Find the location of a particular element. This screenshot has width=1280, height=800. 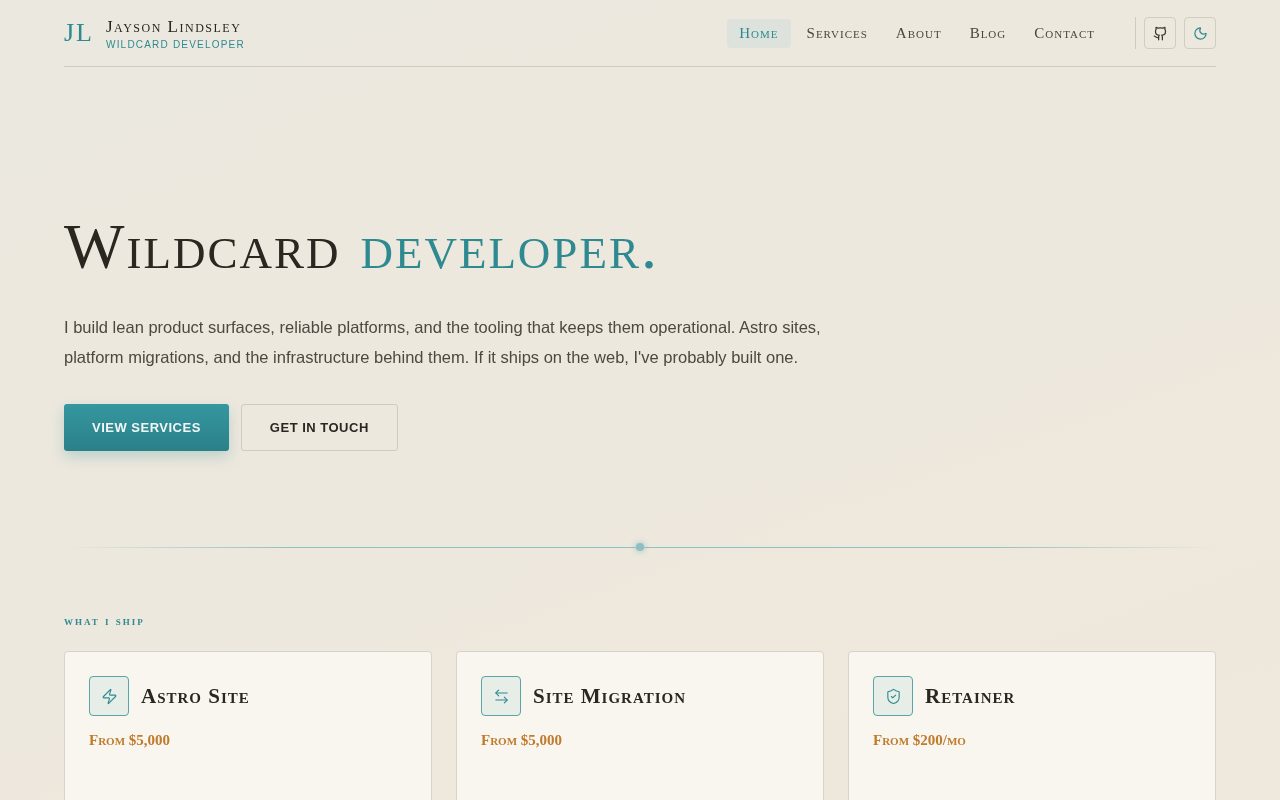

moon-icon is located at coordinates (1200, 33).